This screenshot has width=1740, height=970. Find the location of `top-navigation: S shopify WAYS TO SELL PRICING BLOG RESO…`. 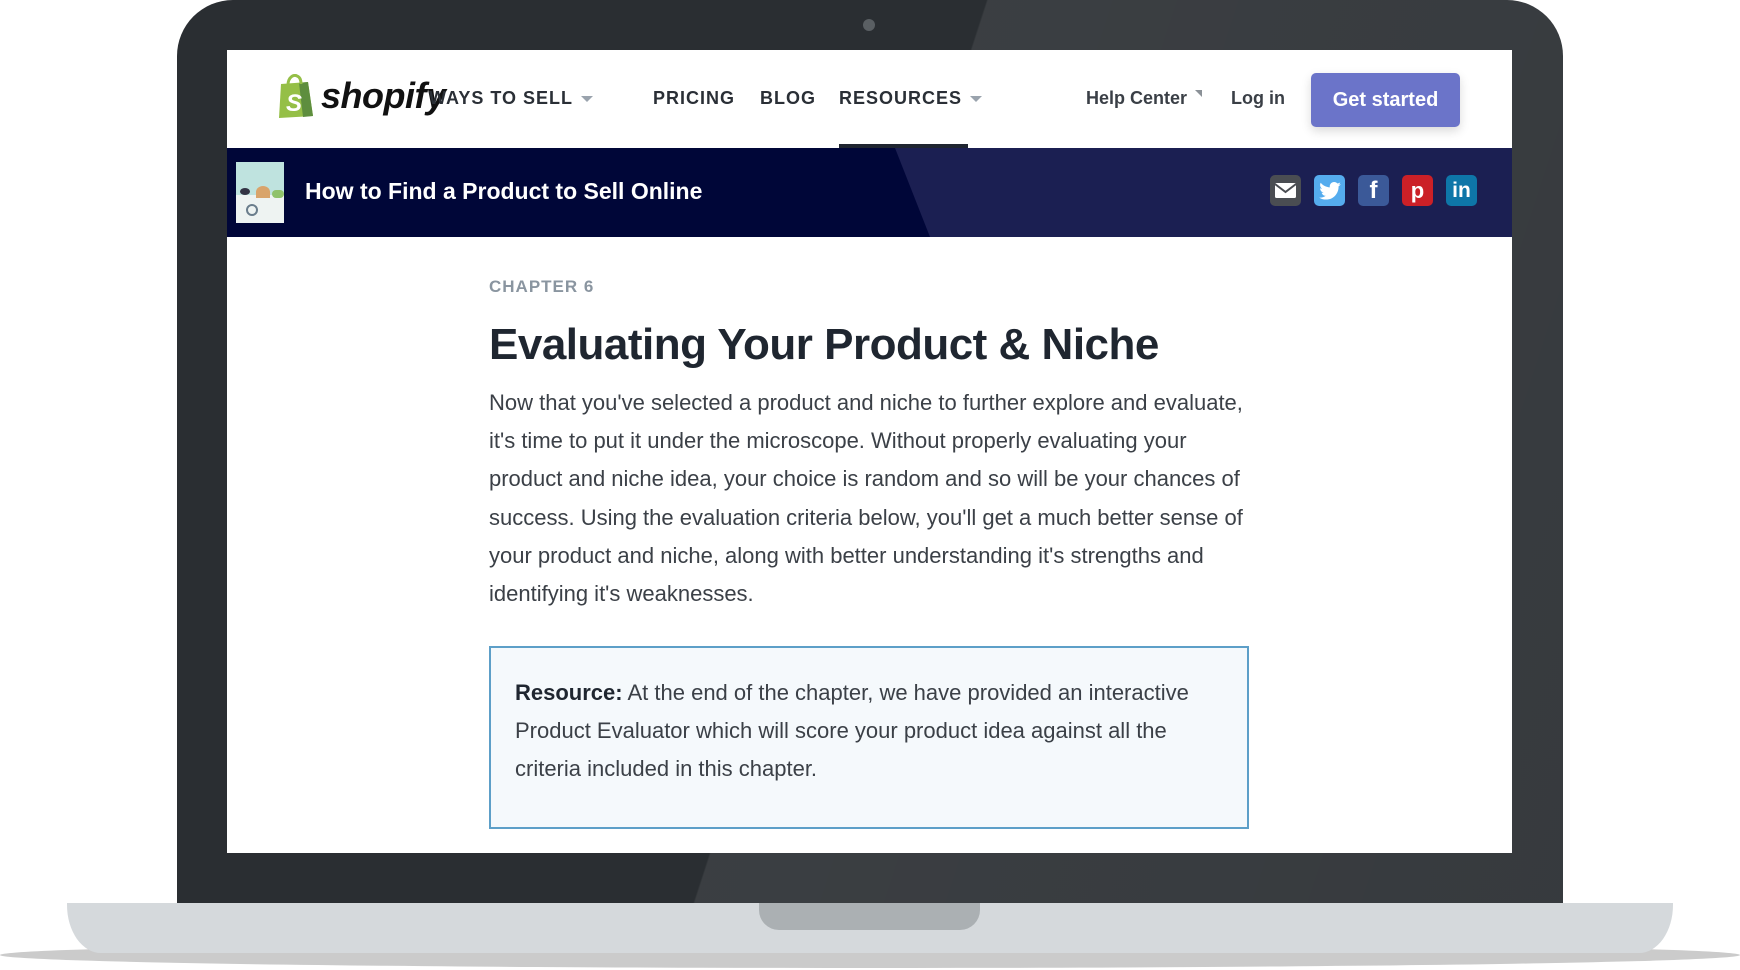

top-navigation: S shopify WAYS TO SELL PRICING BLOG RESO… is located at coordinates (869, 99).